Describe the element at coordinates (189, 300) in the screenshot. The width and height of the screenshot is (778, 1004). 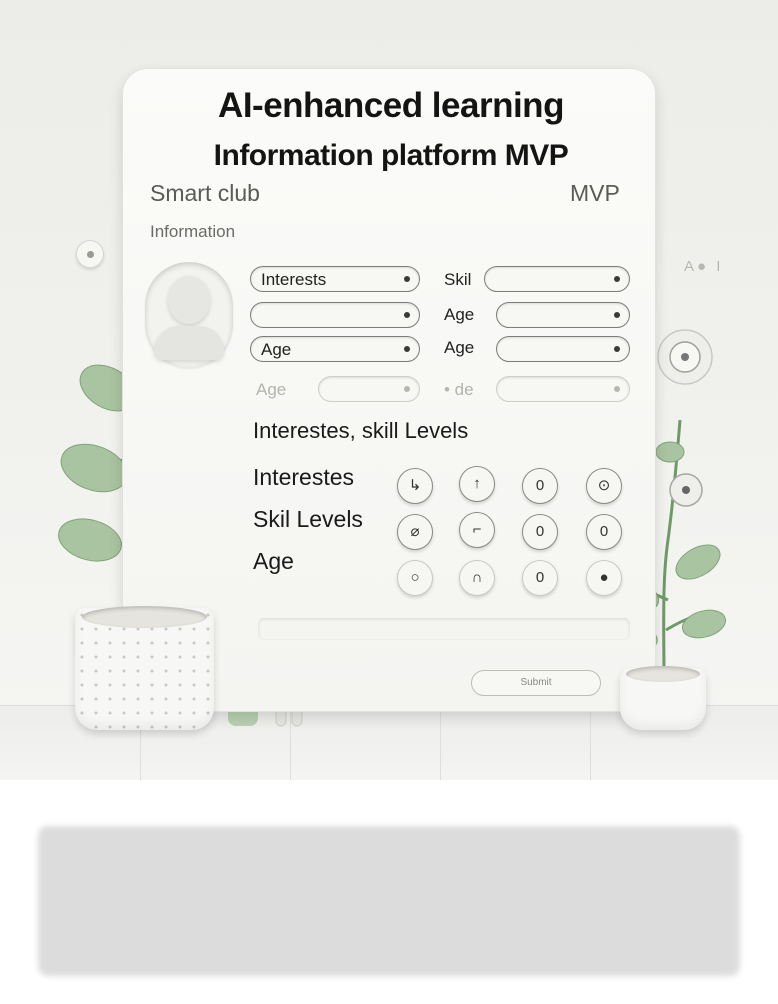
I see `avatar-head-icon` at that location.